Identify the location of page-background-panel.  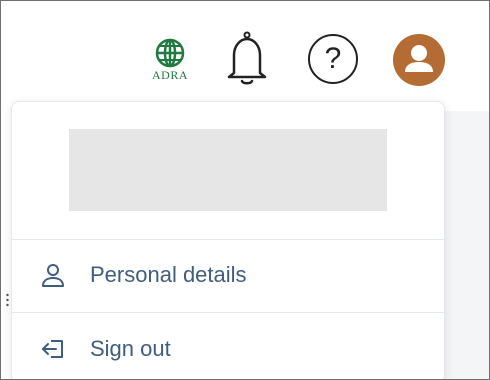
(465, 245).